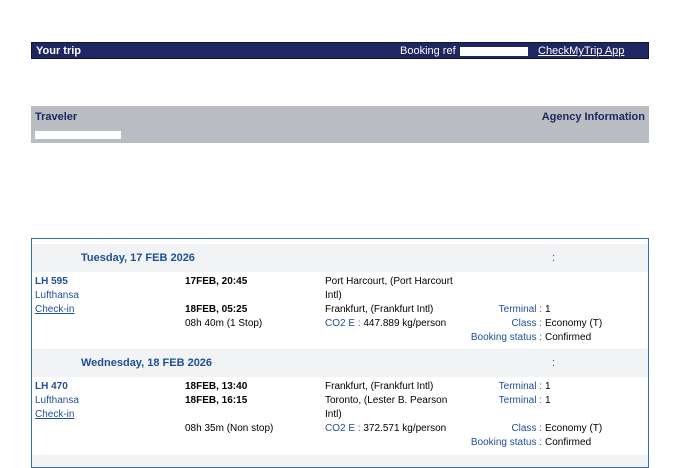  I want to click on departure-terminal-label: Terminal :, so click(520, 386).